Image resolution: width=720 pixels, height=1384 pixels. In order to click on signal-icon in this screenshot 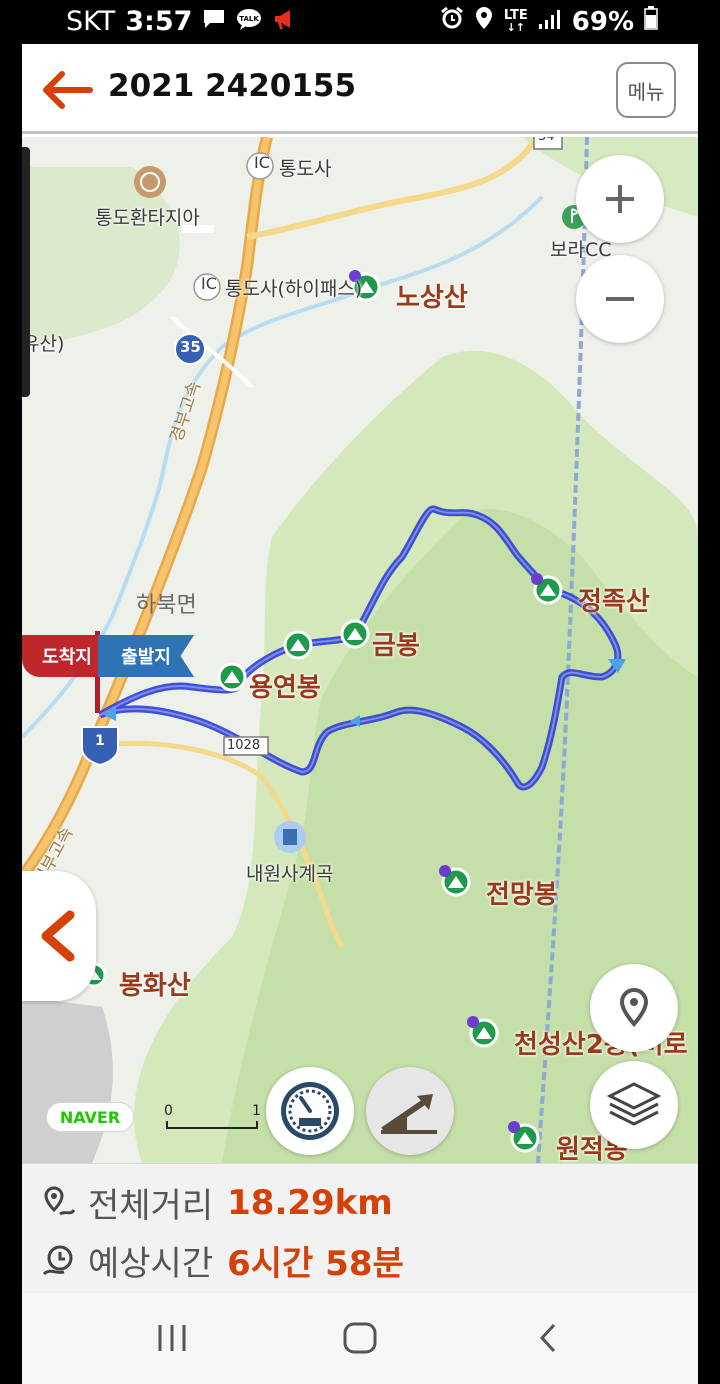, I will do `click(550, 22)`.